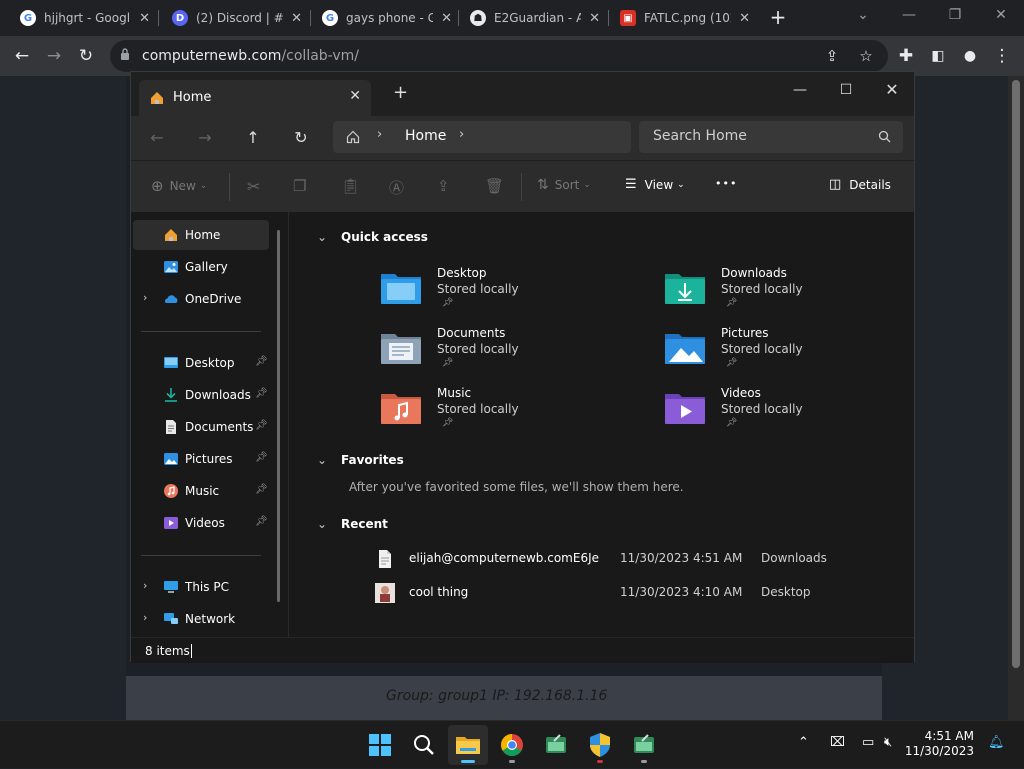 The width and height of the screenshot is (1024, 769). Describe the element at coordinates (201, 299) in the screenshot. I see `sidebar-item-onedrive: › OneDrive` at that location.